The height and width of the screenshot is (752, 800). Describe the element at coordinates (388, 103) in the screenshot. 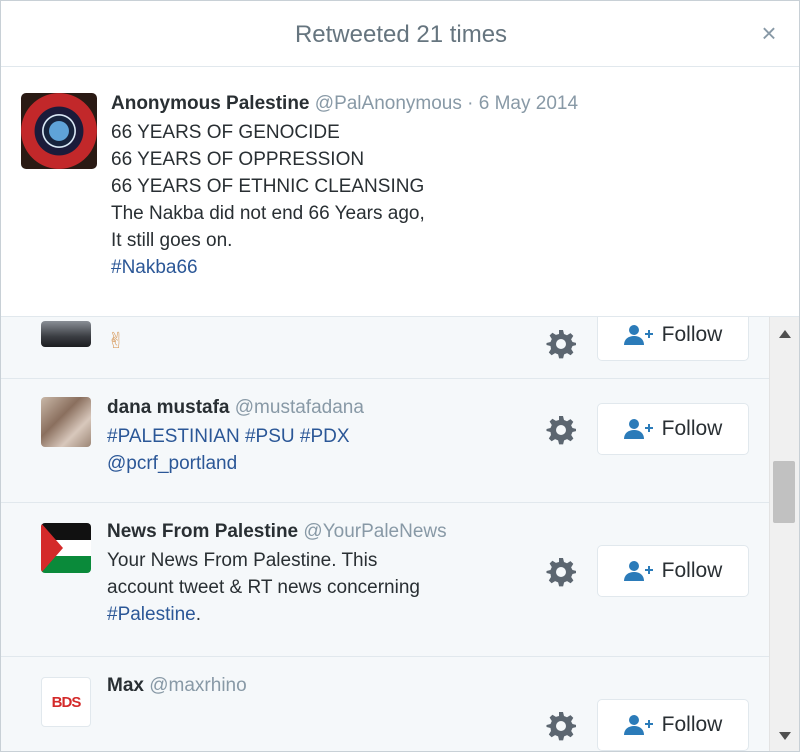

I see `author-handle: @PalAnonymous` at that location.